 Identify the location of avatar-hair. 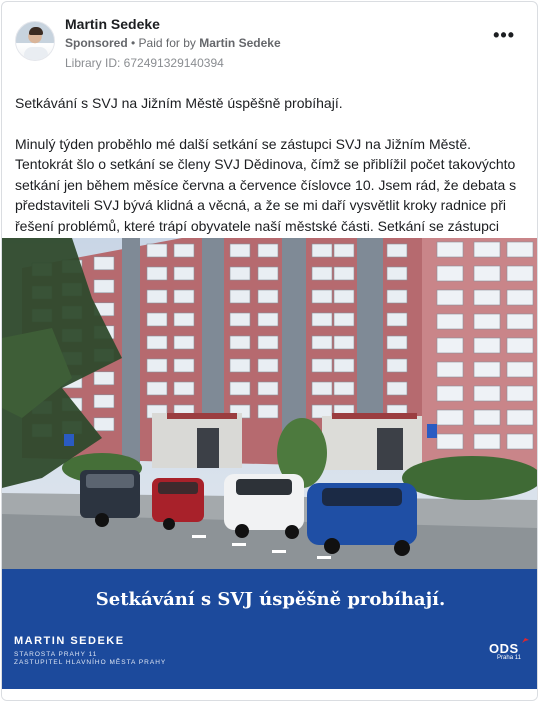
(36, 31).